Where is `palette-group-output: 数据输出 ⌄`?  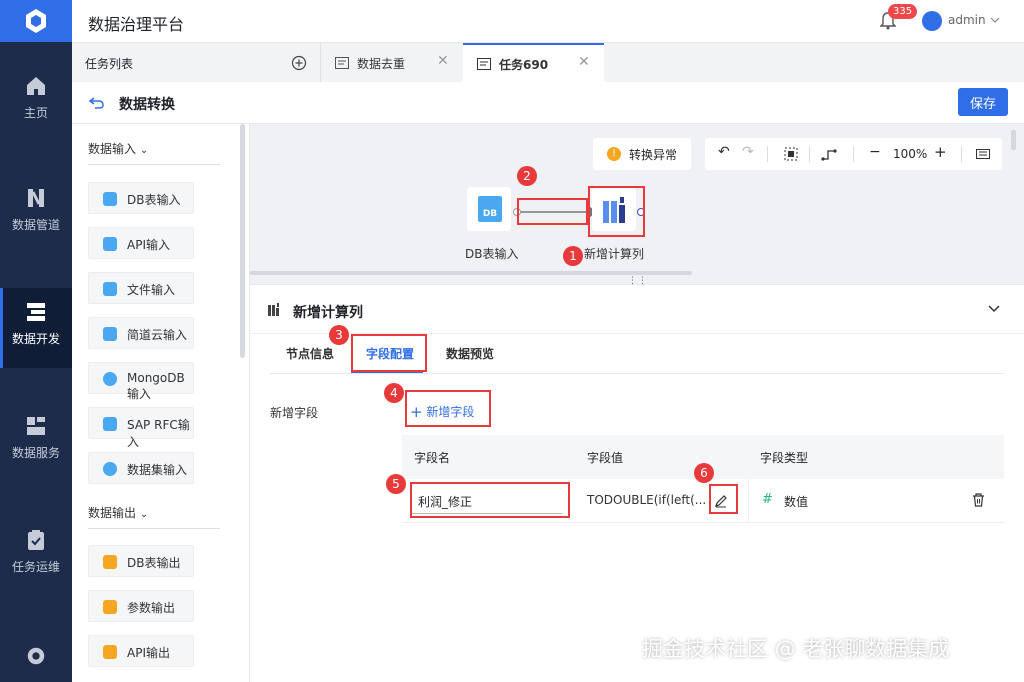 palette-group-output: 数据输出 ⌄ is located at coordinates (118, 512).